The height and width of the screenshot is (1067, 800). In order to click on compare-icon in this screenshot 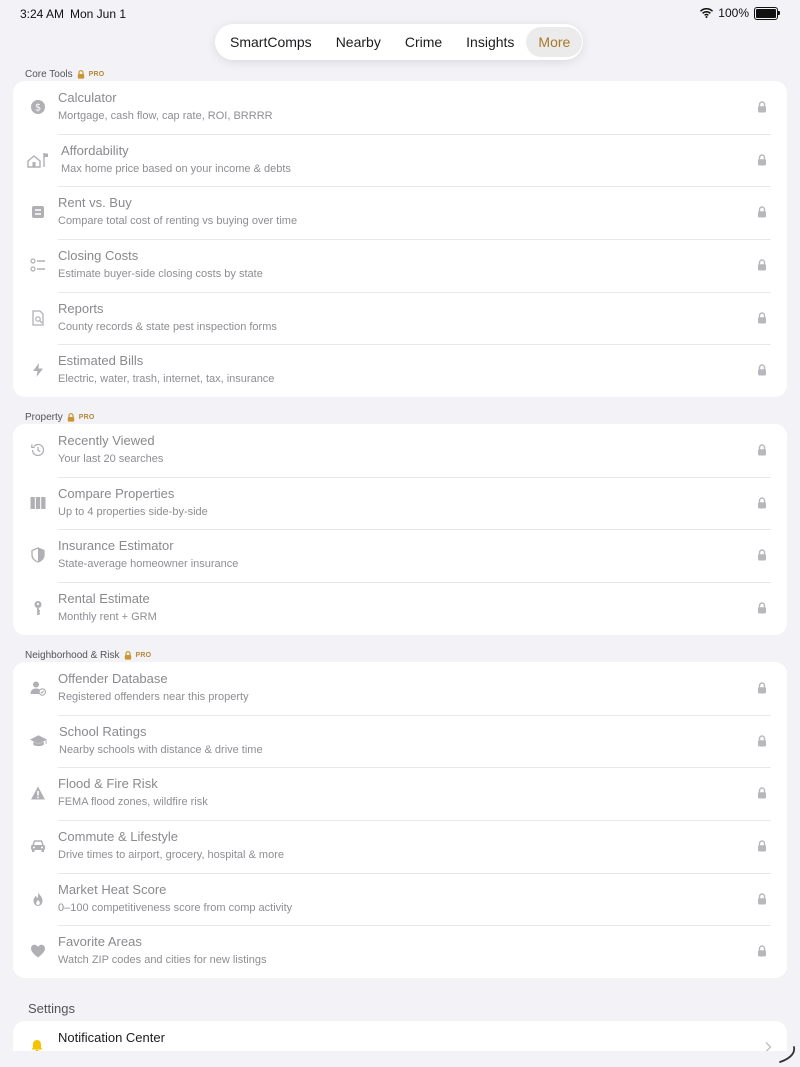, I will do `click(38, 212)`.